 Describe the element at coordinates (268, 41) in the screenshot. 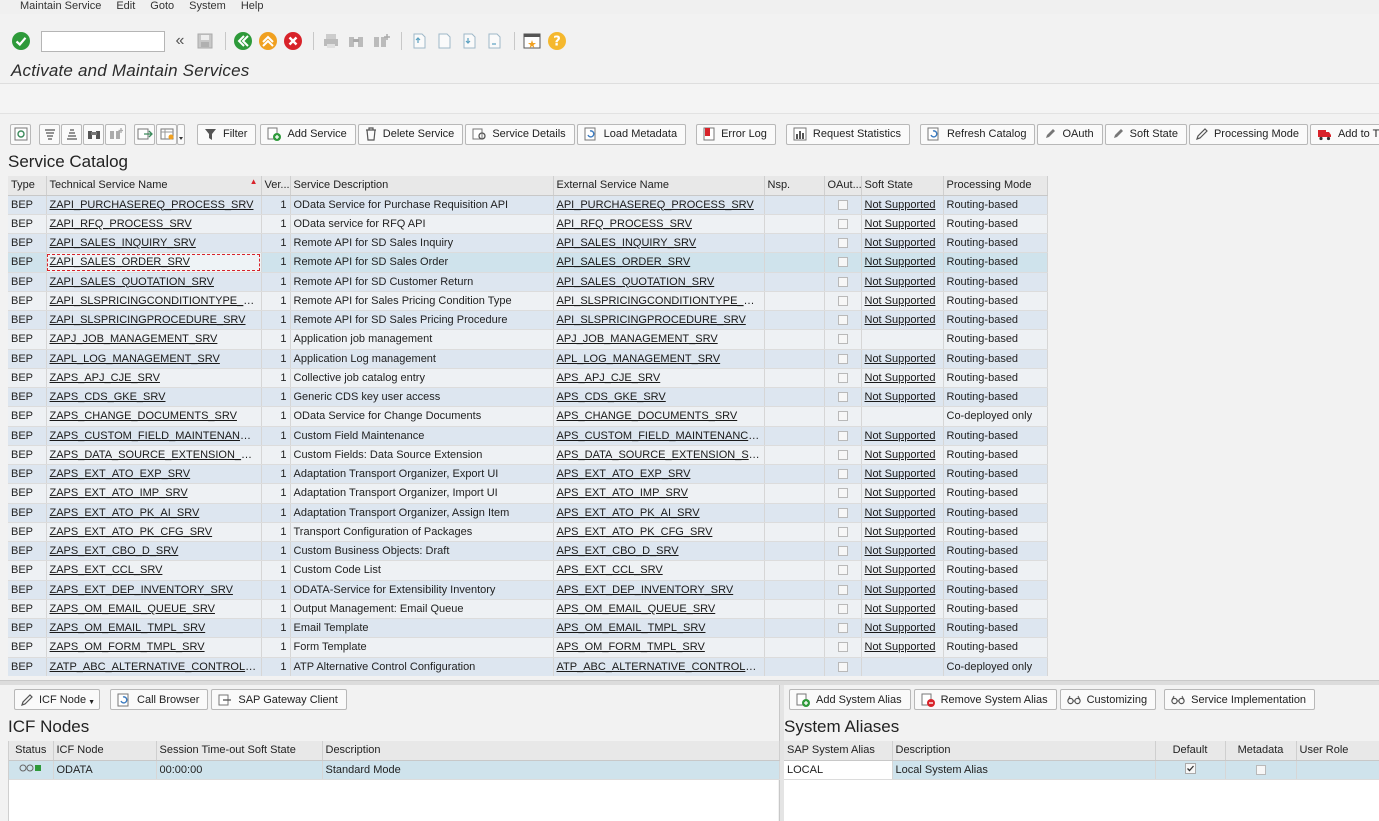

I see `exit-icon` at that location.